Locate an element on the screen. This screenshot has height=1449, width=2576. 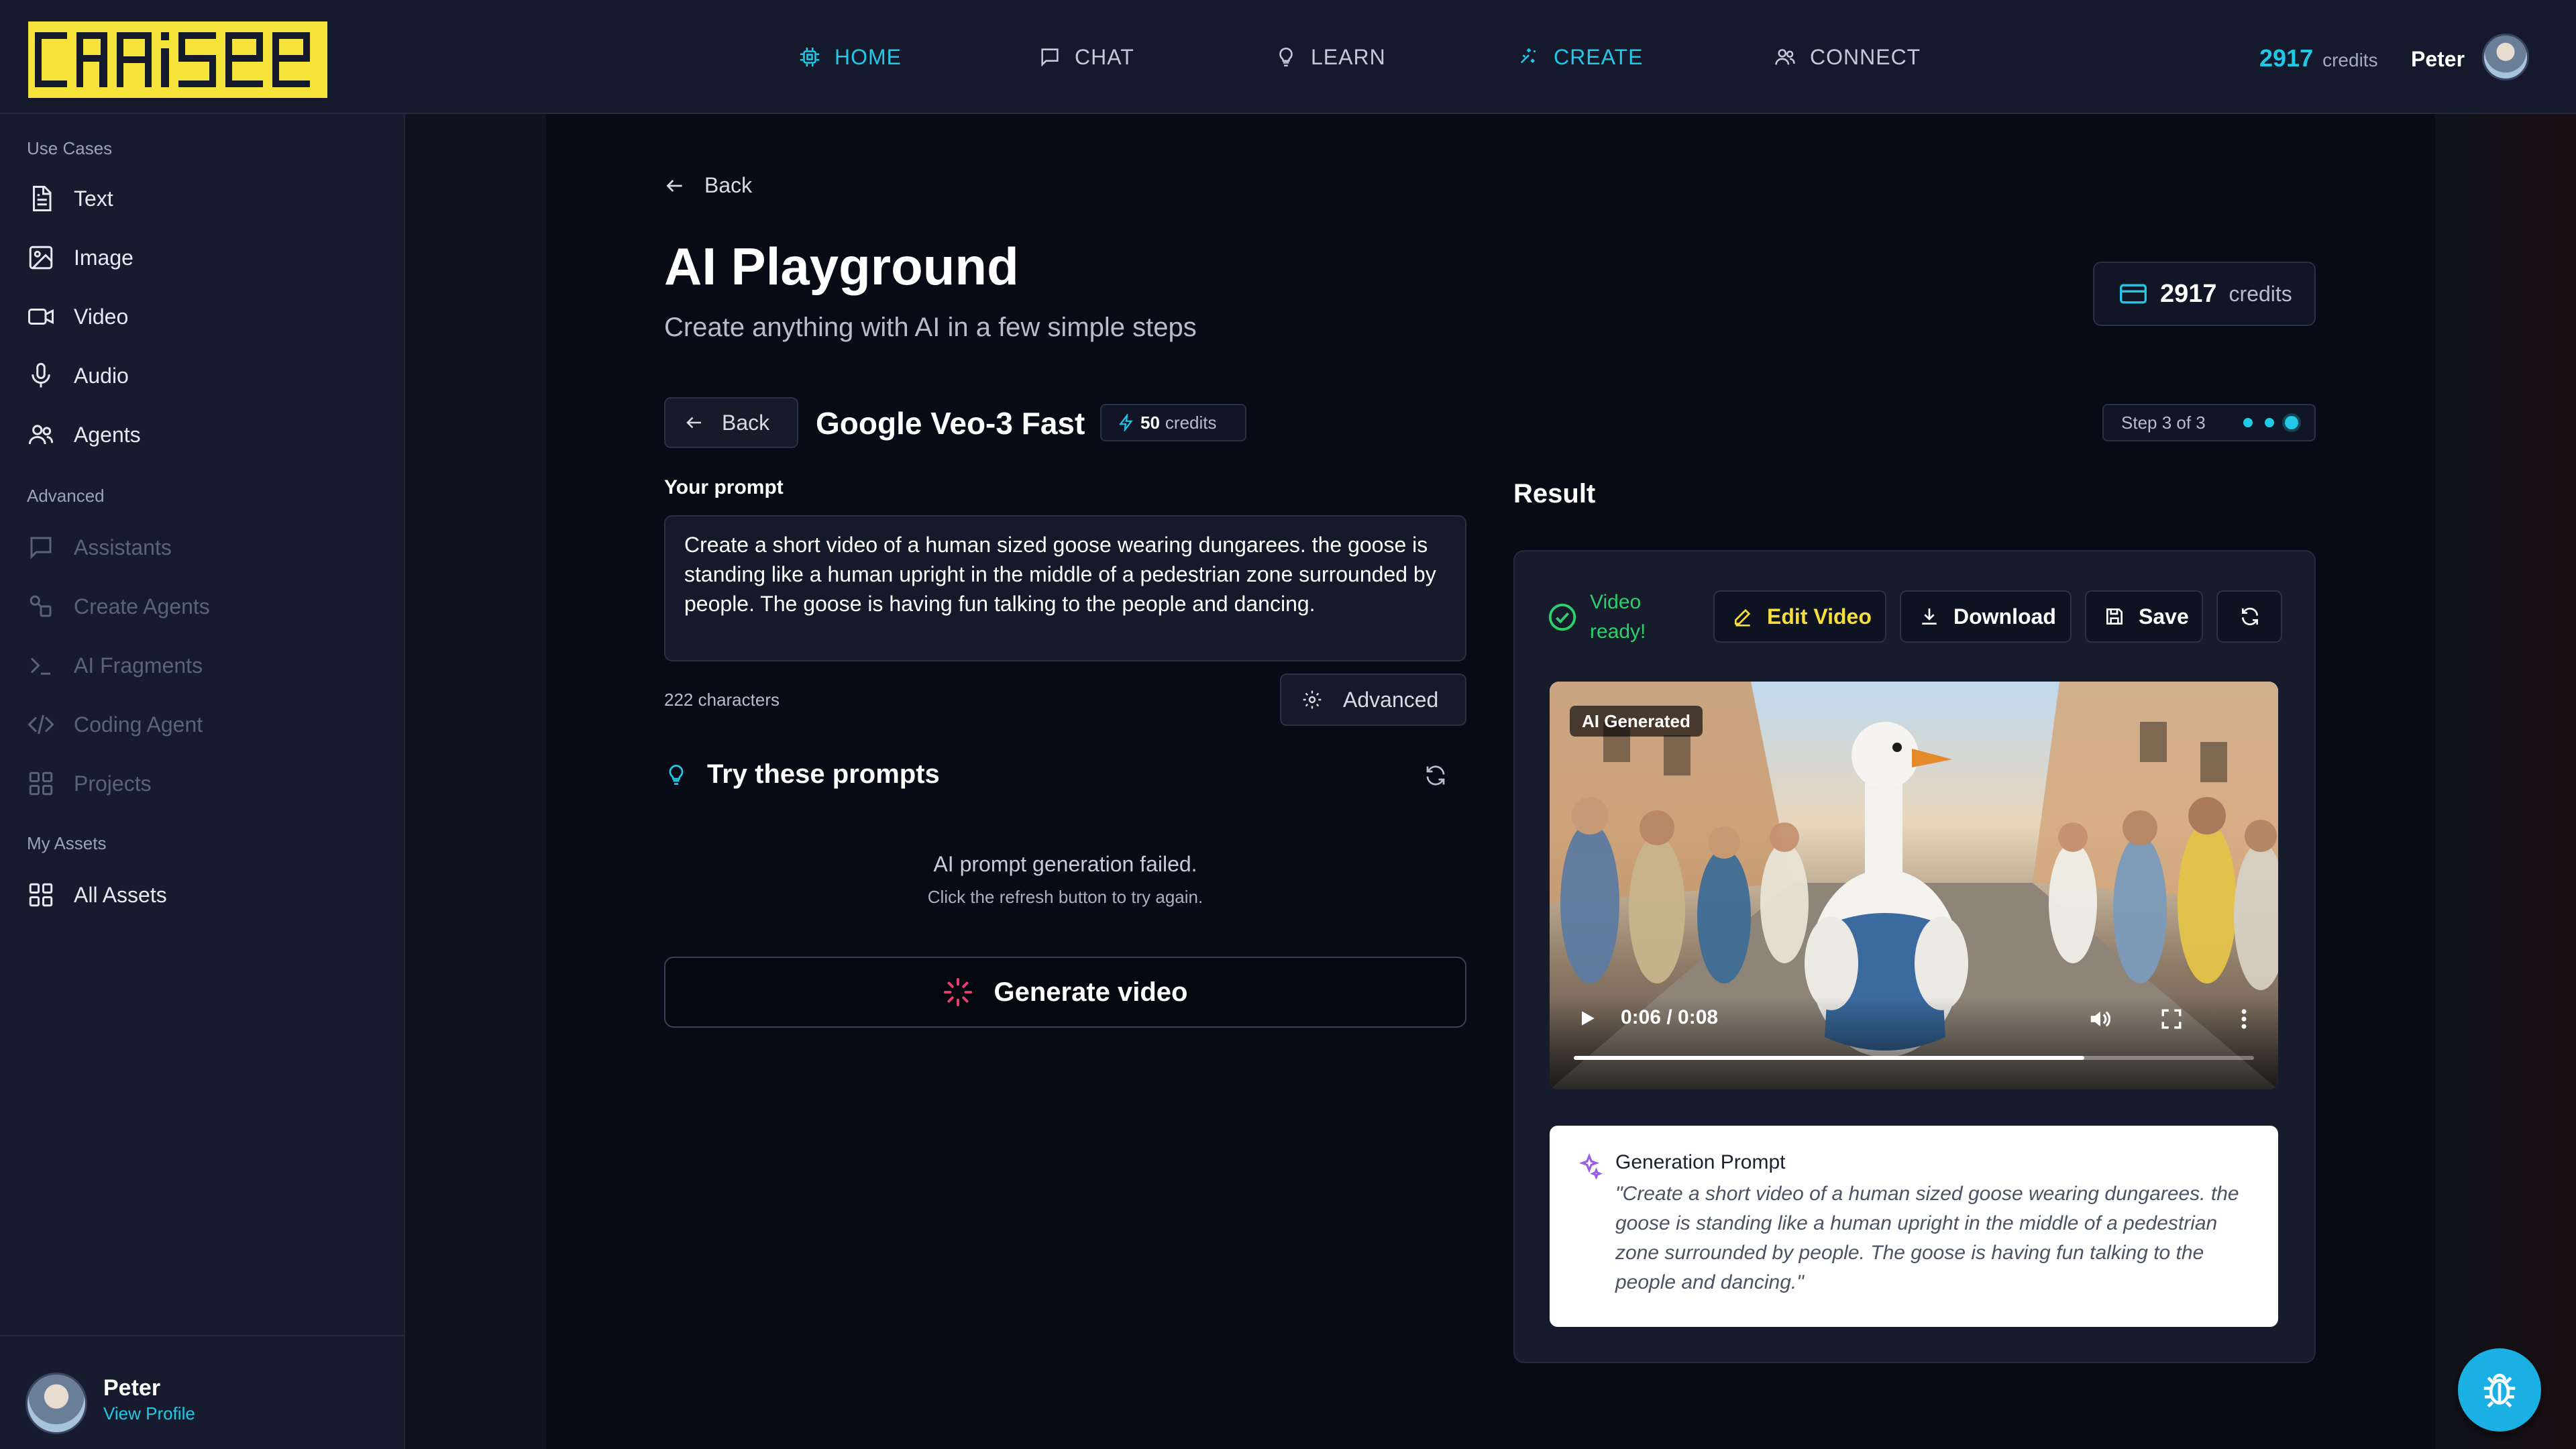
sidebar-item-label: Assistants is located at coordinates (123, 547).